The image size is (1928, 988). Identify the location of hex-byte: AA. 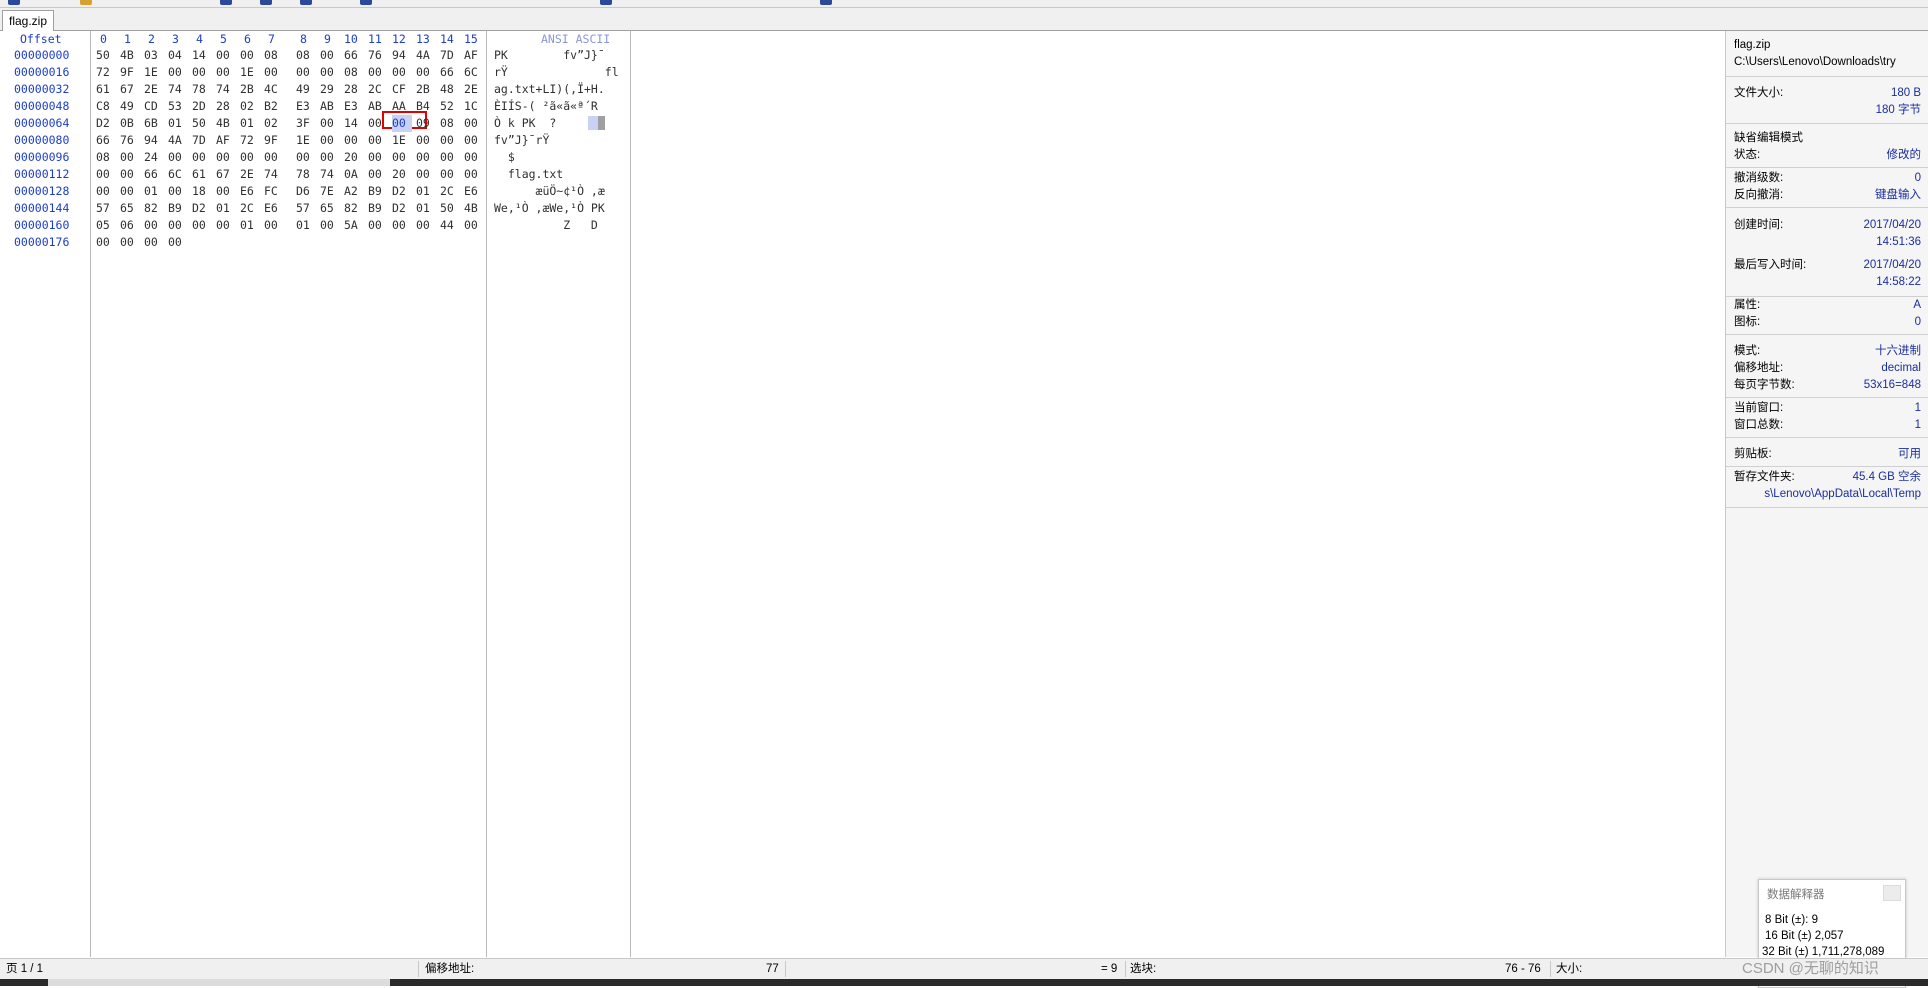
(402, 106).